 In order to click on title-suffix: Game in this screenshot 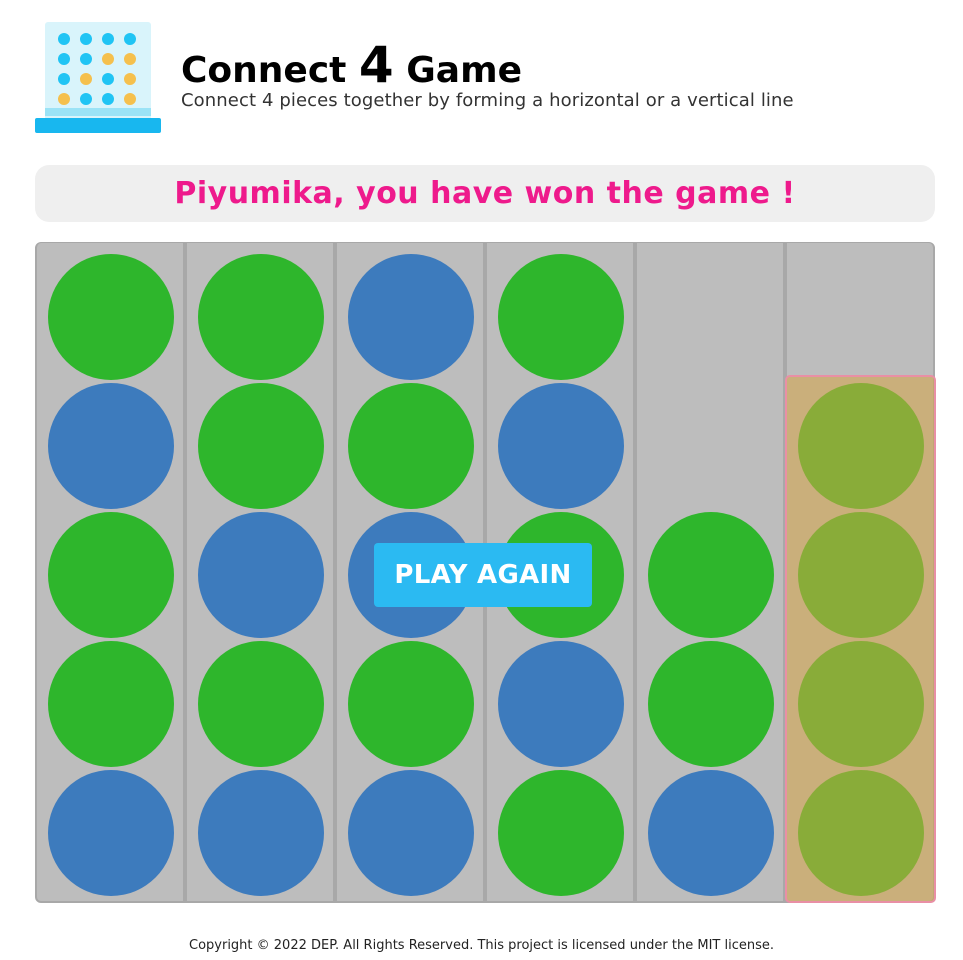, I will do `click(458, 70)`.